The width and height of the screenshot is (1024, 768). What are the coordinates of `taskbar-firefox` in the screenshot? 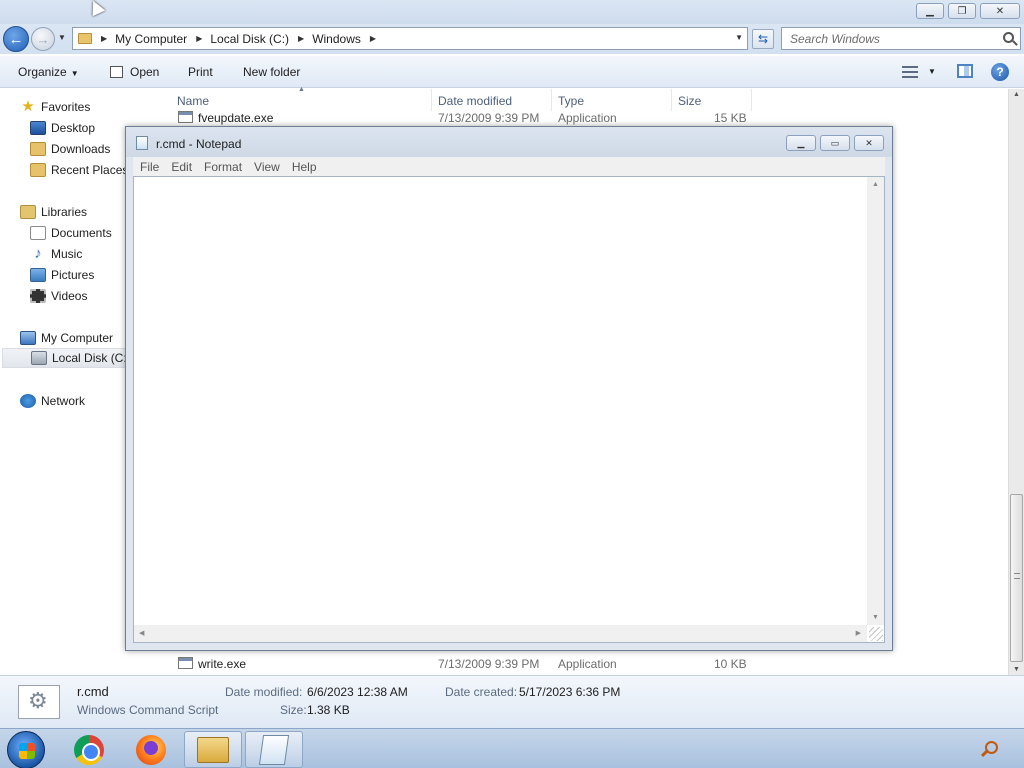 It's located at (151, 749).